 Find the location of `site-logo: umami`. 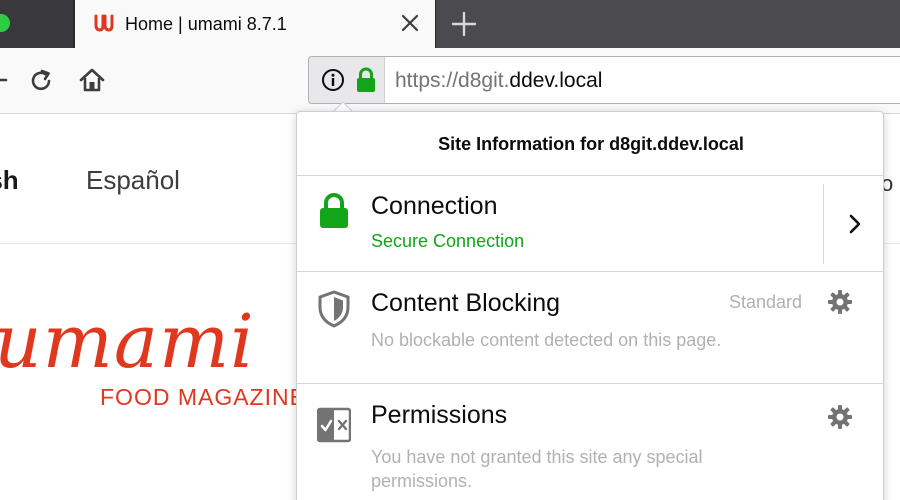

site-logo: umami is located at coordinates (127, 342).